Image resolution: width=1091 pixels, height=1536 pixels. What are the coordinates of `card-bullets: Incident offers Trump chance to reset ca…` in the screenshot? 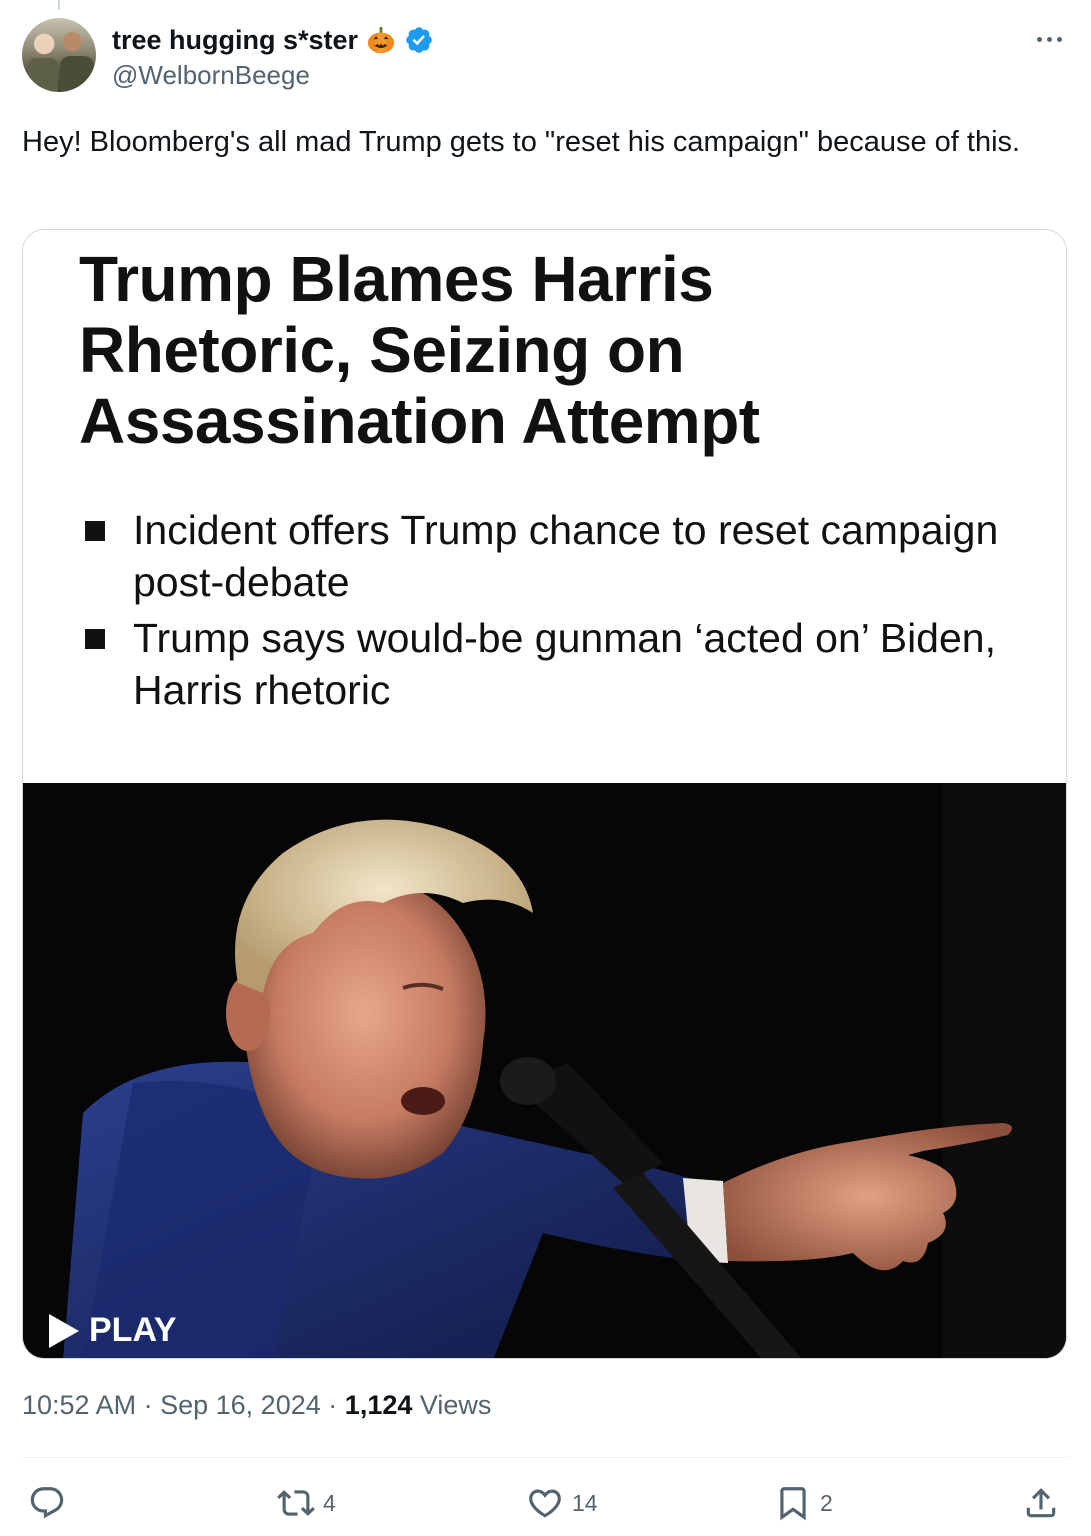 It's located at (559, 612).